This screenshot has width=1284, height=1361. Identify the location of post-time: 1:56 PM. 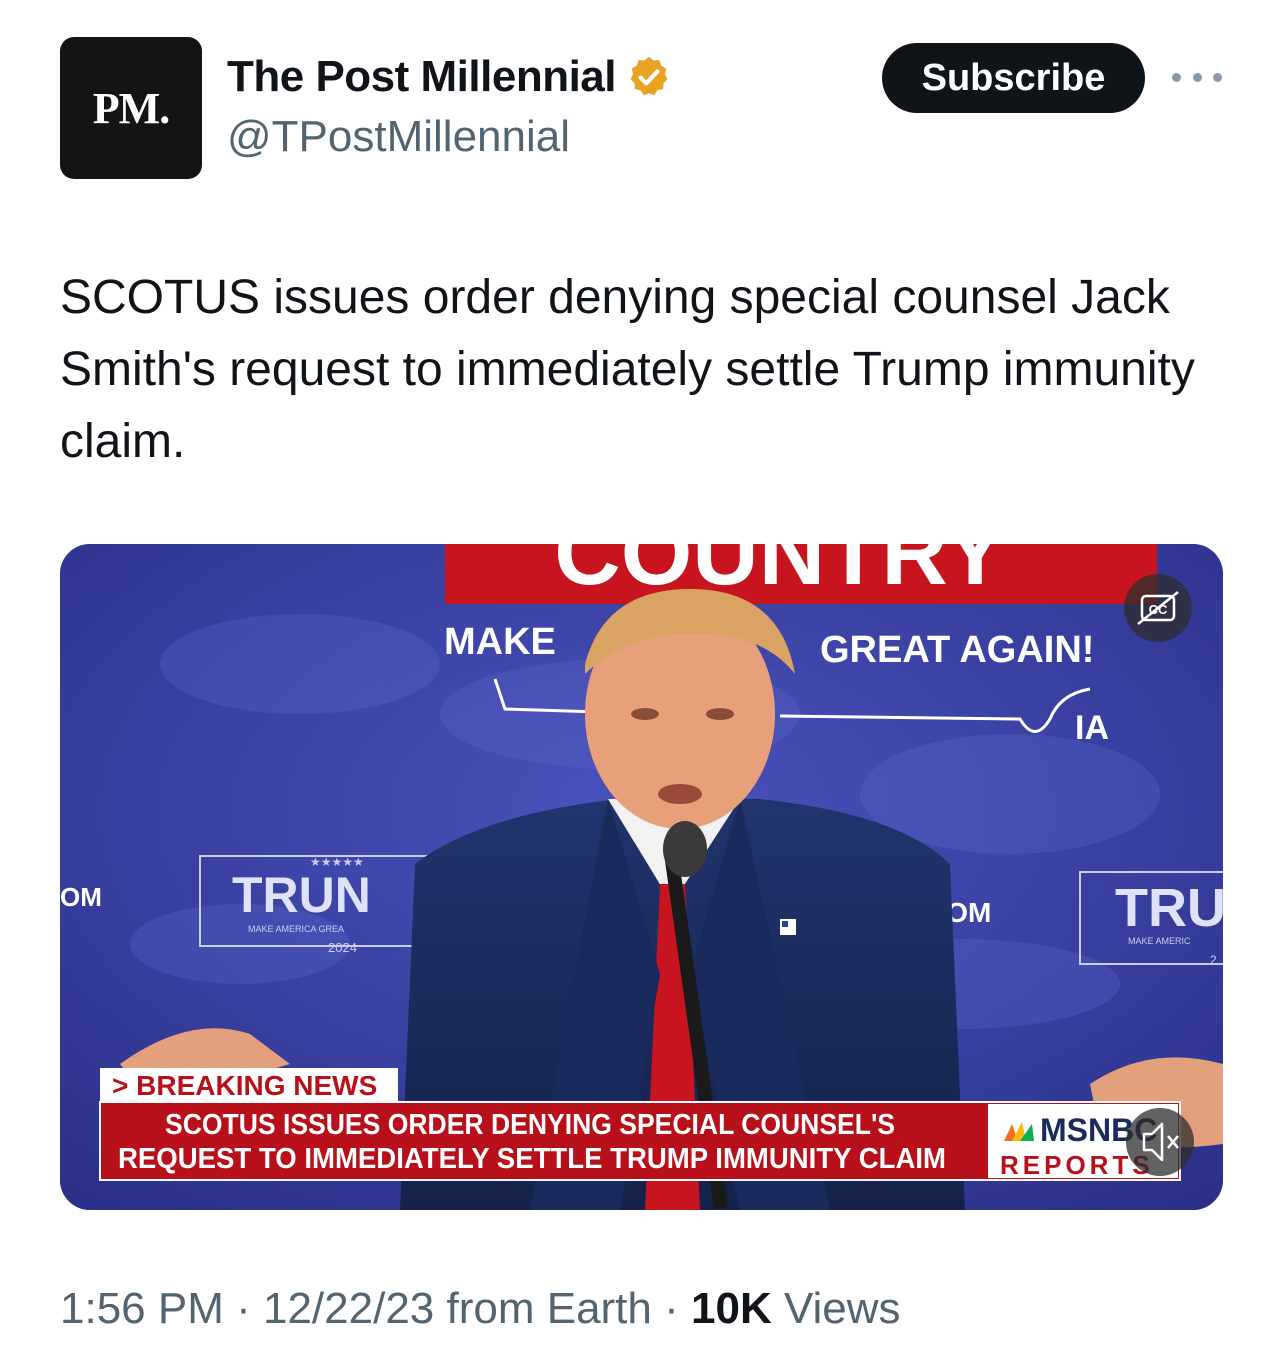
(142, 1308).